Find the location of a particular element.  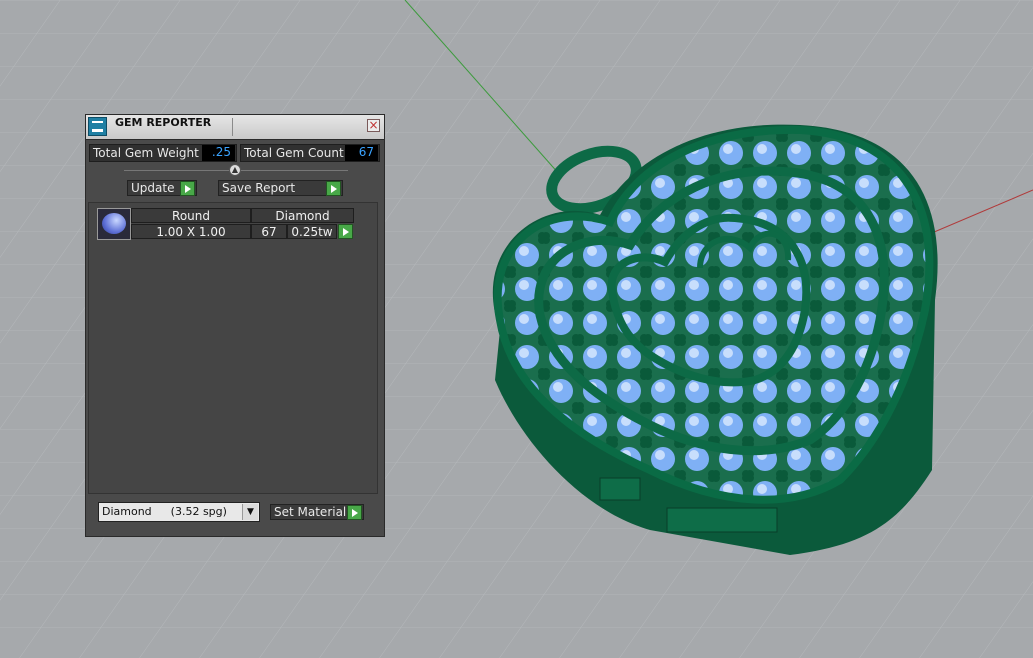

material-select-value: Diamond (3.52 spg) is located at coordinates (164, 511).